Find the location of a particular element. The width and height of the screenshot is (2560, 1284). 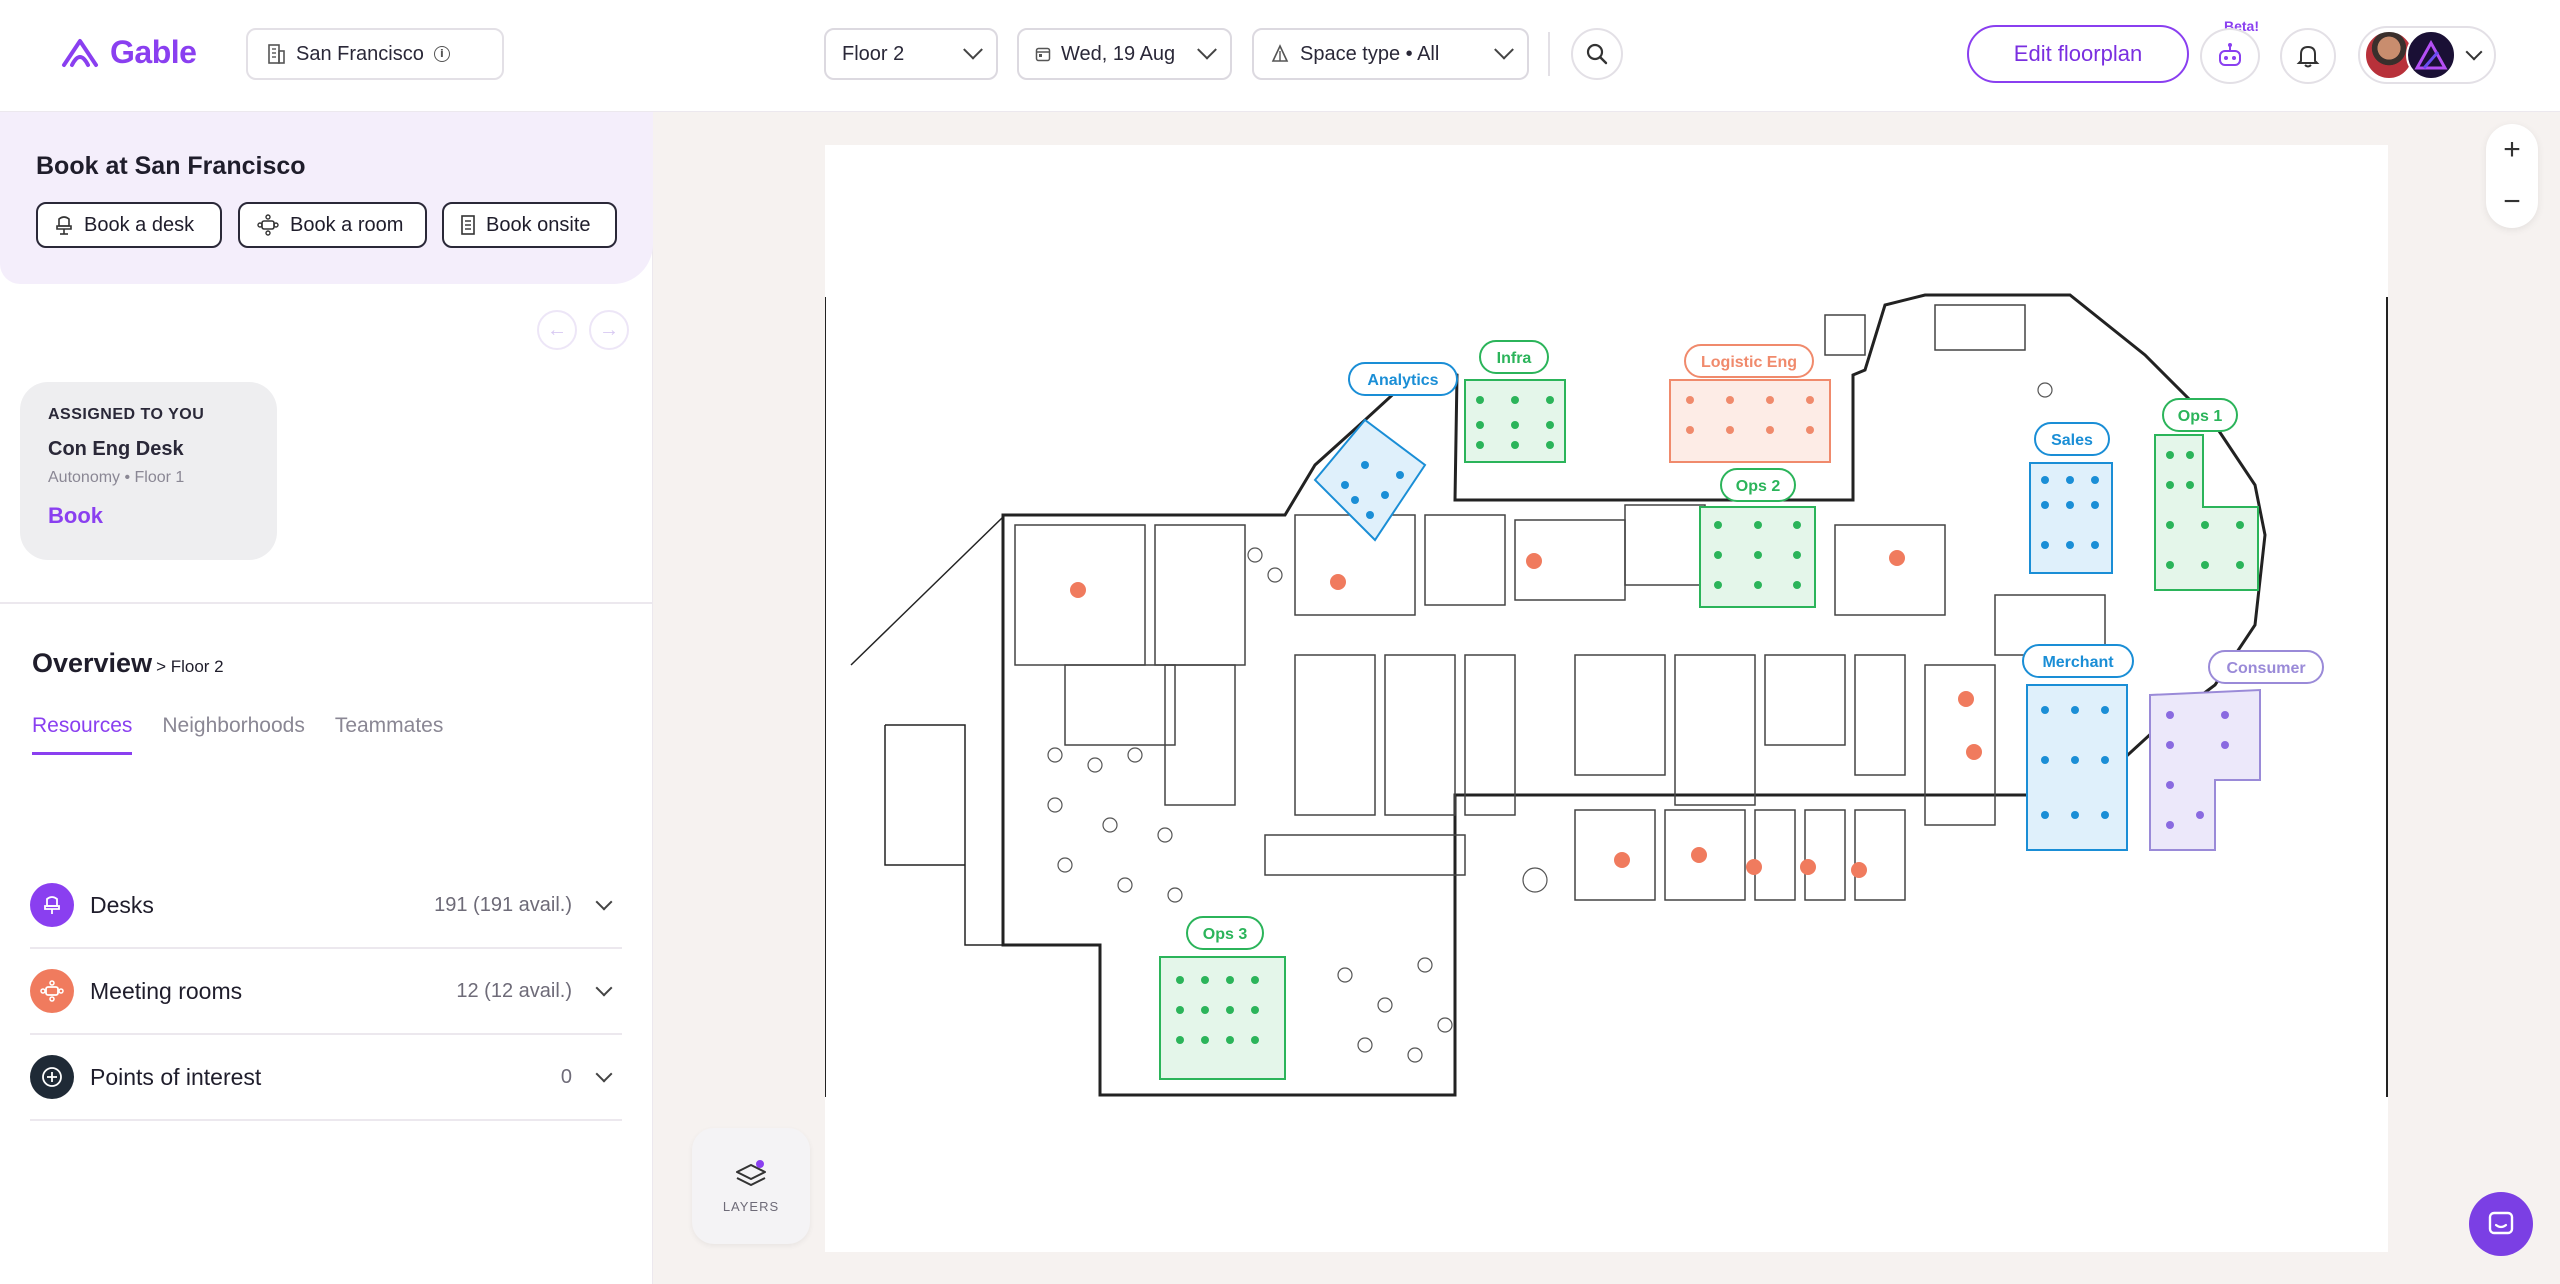

chat-icon is located at coordinates (2501, 1223).